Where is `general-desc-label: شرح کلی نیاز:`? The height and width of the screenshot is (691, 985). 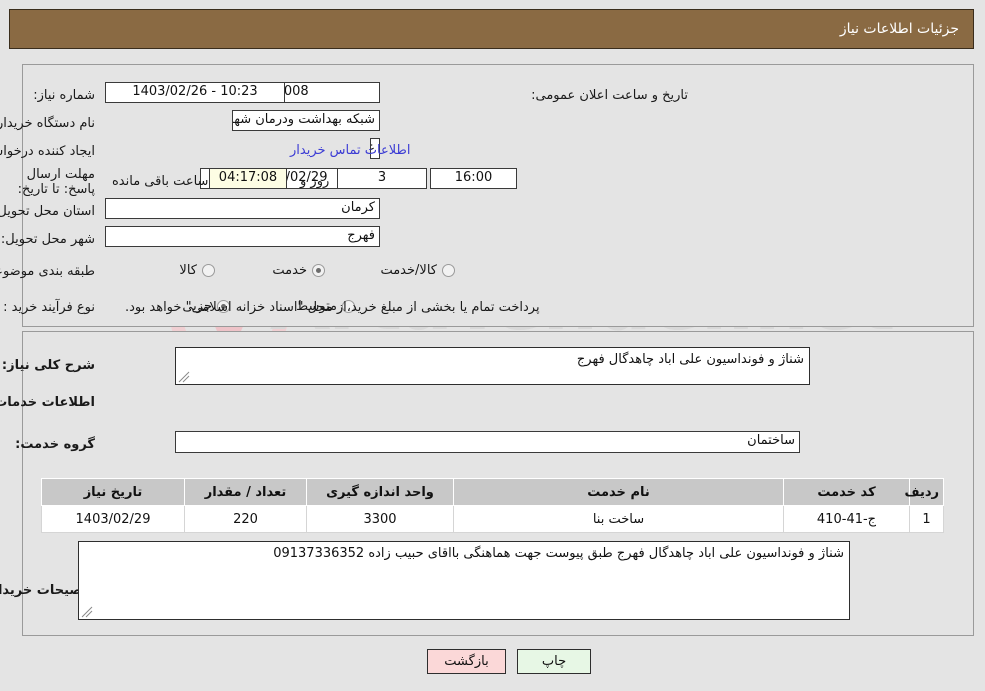 general-desc-label: شرح کلی نیاز: is located at coordinates (48, 365).